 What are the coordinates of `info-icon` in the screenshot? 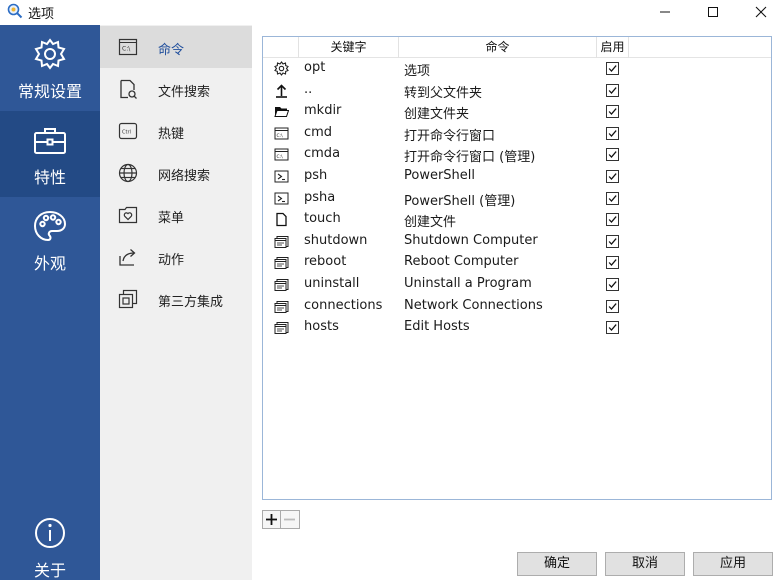 It's located at (50, 533).